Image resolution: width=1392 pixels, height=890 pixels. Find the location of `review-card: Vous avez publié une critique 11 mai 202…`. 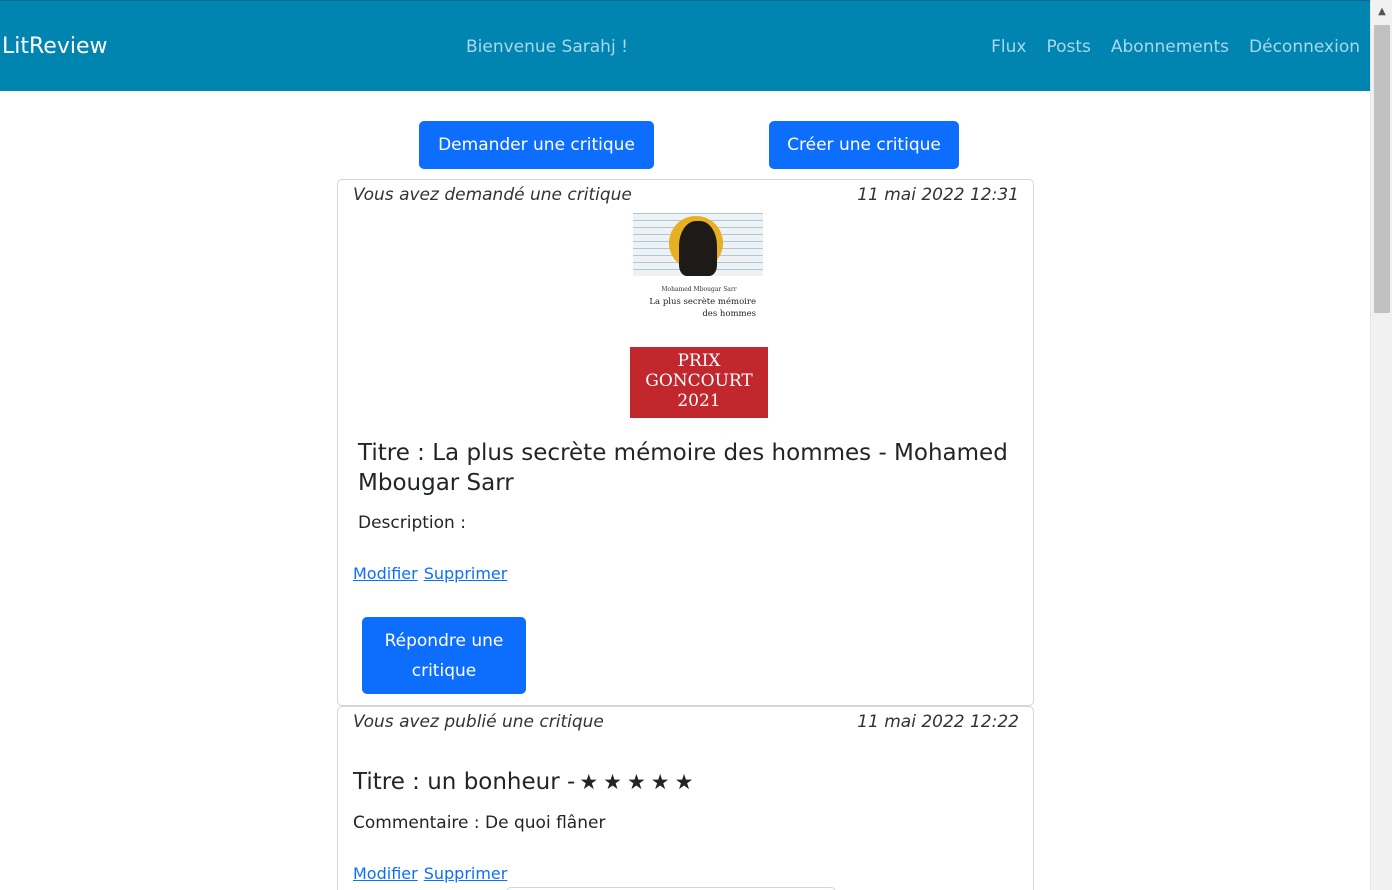

review-card: Vous avez publié une critique 11 mai 202… is located at coordinates (685, 798).